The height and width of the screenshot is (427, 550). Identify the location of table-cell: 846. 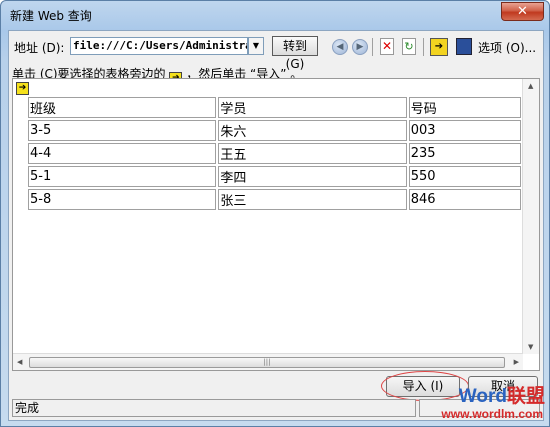
(464, 199).